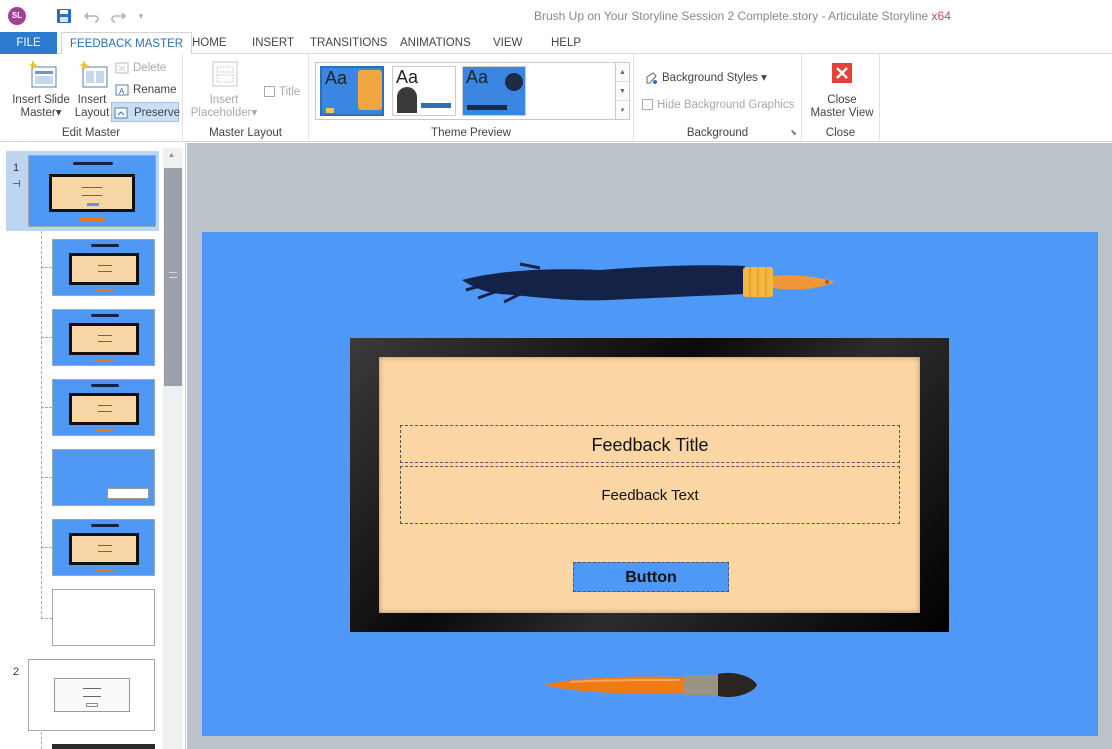 This screenshot has width=1112, height=749. What do you see at coordinates (28, 43) in the screenshot?
I see `tab-file: FILE` at bounding box center [28, 43].